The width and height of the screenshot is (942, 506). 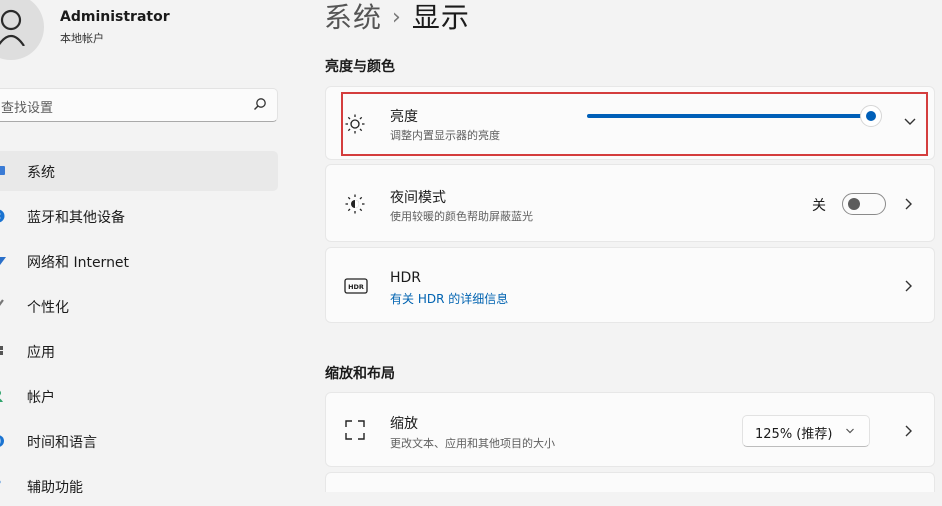 I want to click on sidebar-item-label: 帐户, so click(x=41, y=398).